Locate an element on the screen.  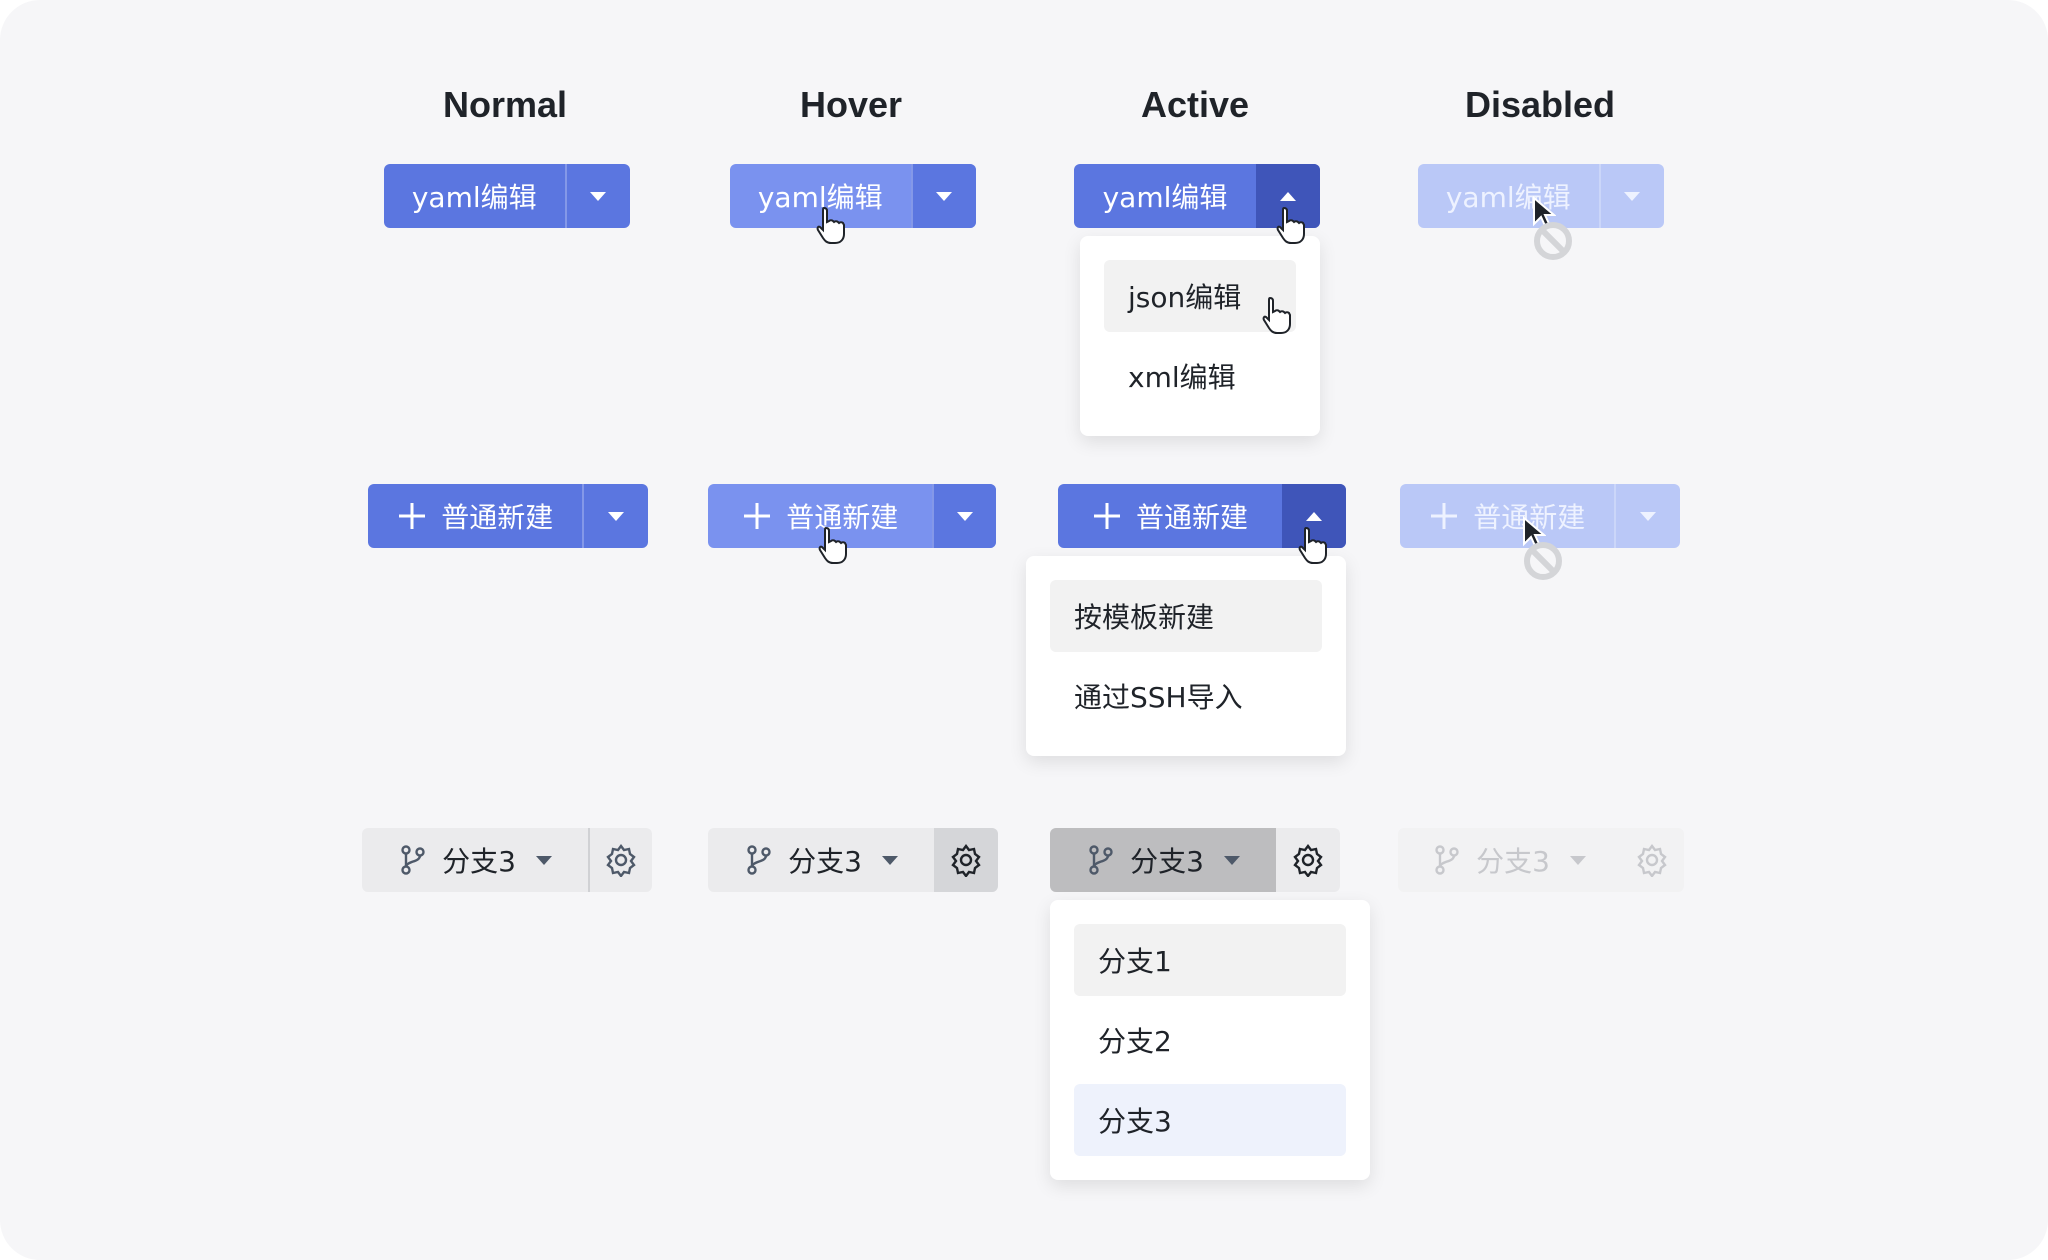
menu-item-label: 按模板新建 is located at coordinates (1144, 617).